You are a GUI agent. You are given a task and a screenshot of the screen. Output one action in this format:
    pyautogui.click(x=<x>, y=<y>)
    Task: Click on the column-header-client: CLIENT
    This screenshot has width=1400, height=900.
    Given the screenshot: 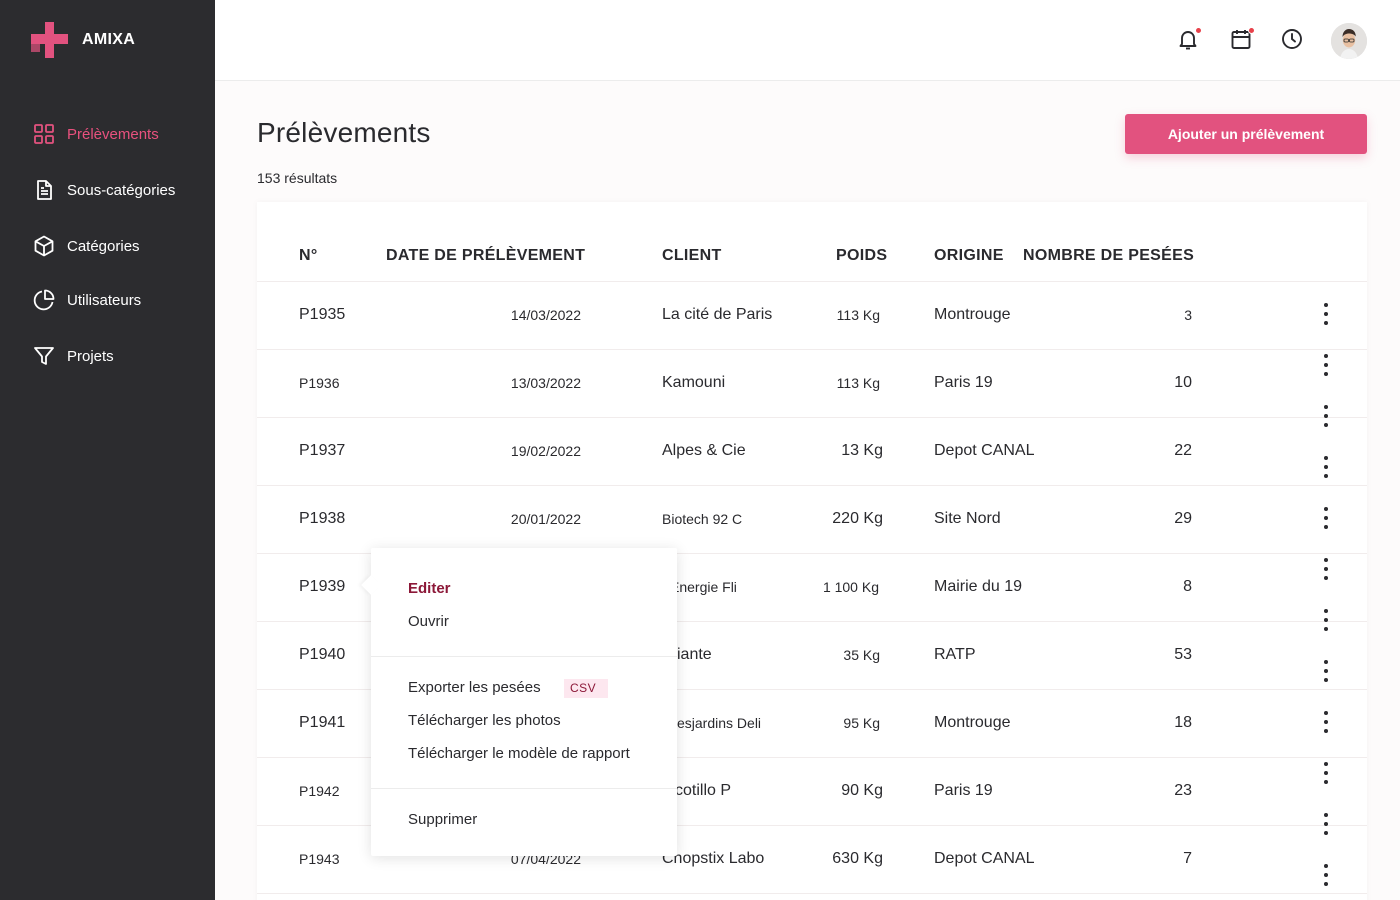 What is the action you would take?
    pyautogui.click(x=692, y=256)
    